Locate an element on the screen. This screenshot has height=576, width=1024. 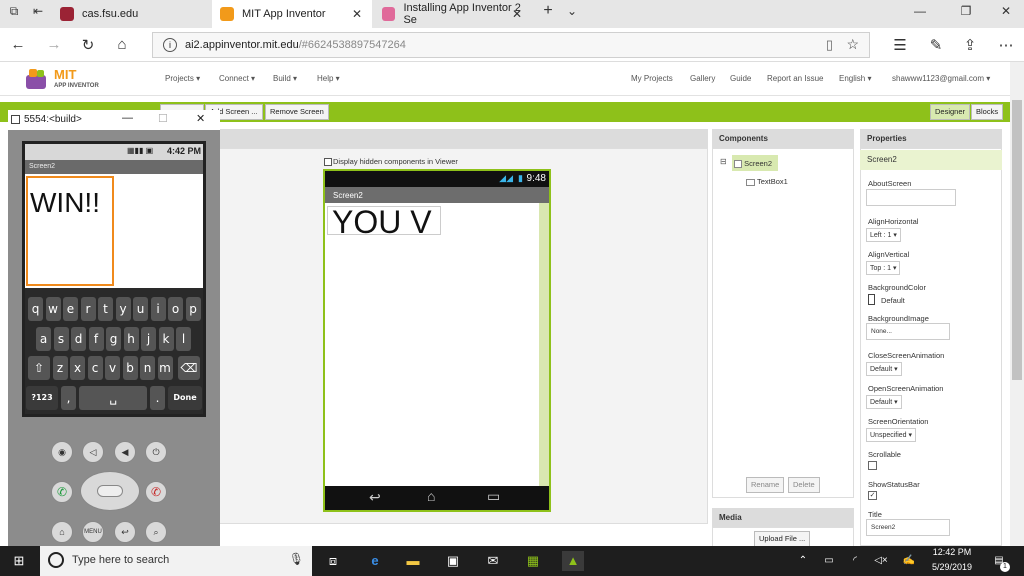
tree-item-screen2: Screen2 is located at coordinates (755, 163).